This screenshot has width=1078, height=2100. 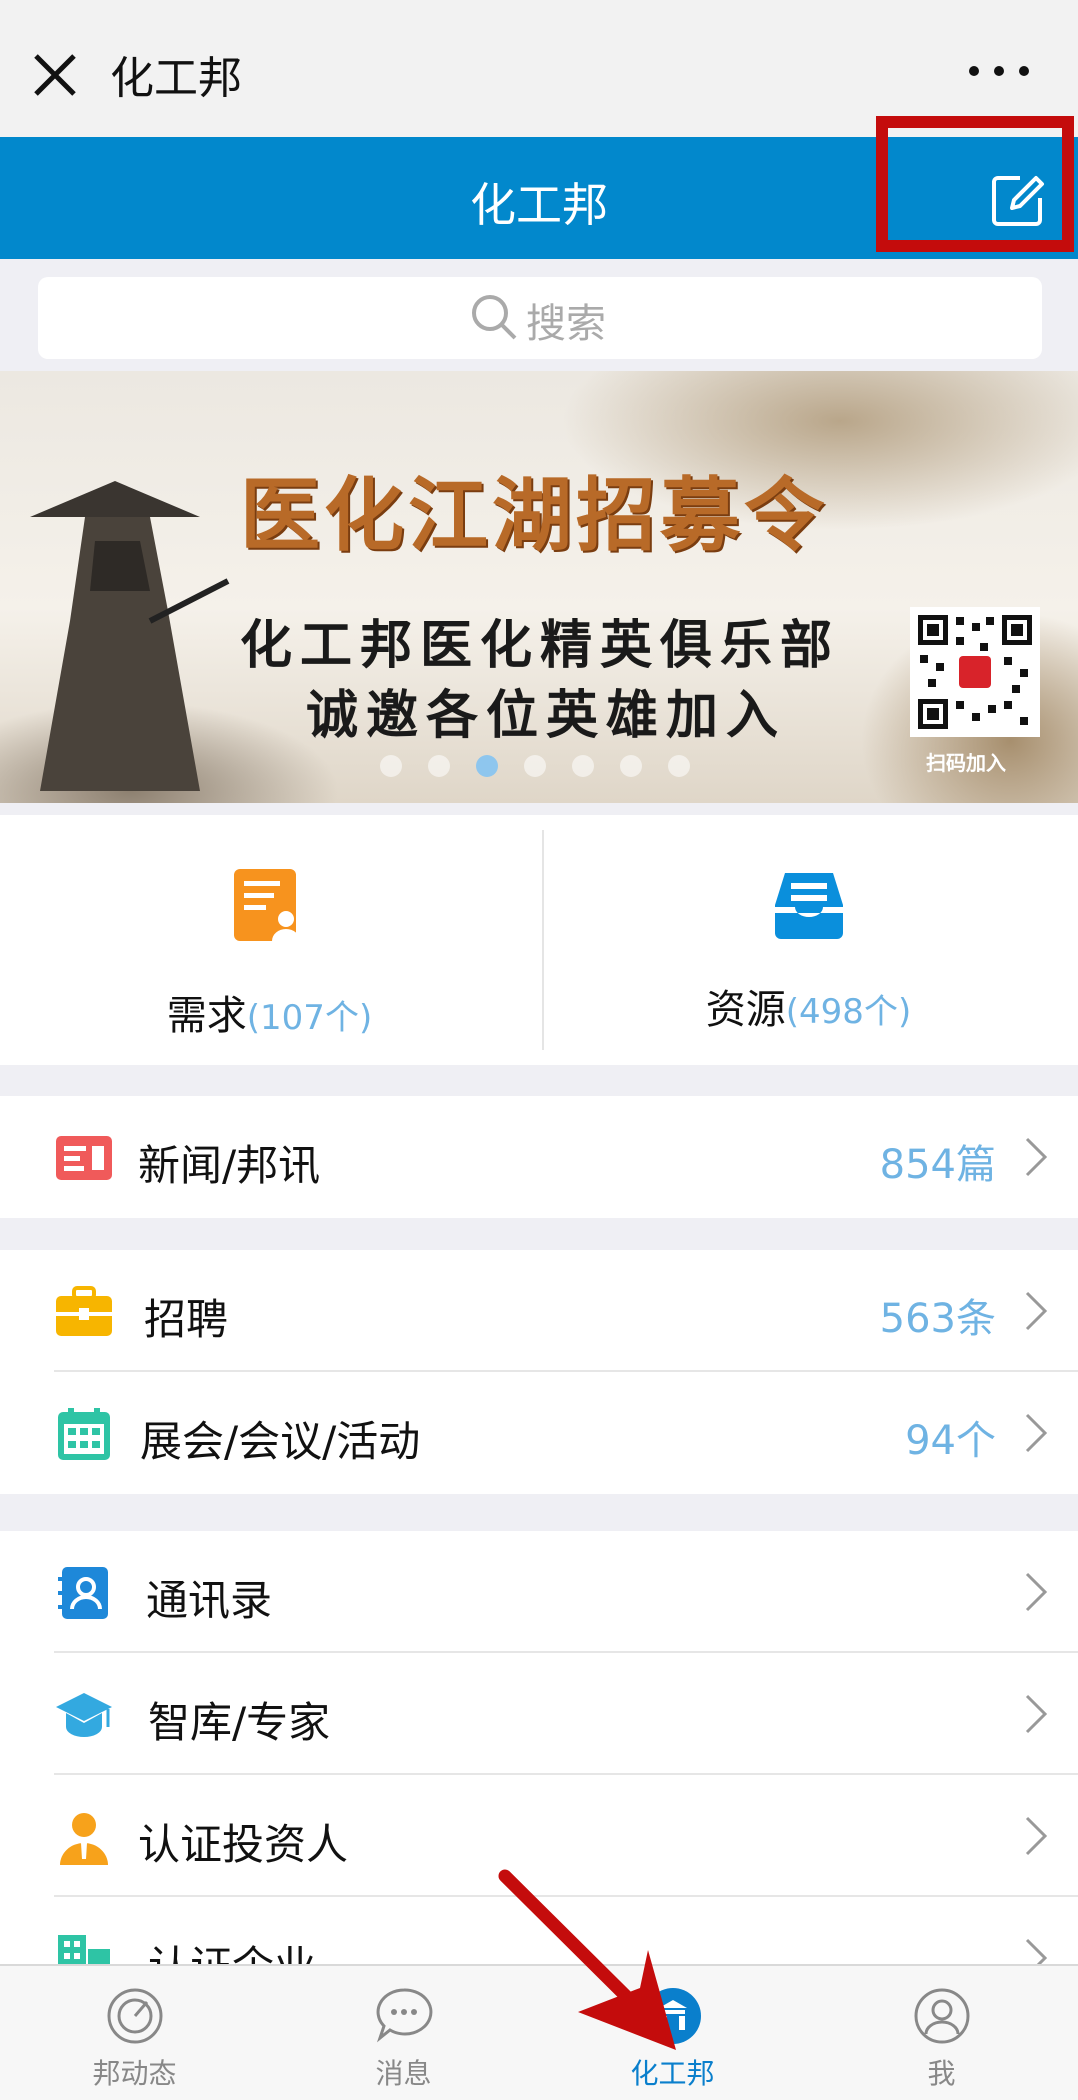 What do you see at coordinates (84, 1839) in the screenshot?
I see `investor-icon` at bounding box center [84, 1839].